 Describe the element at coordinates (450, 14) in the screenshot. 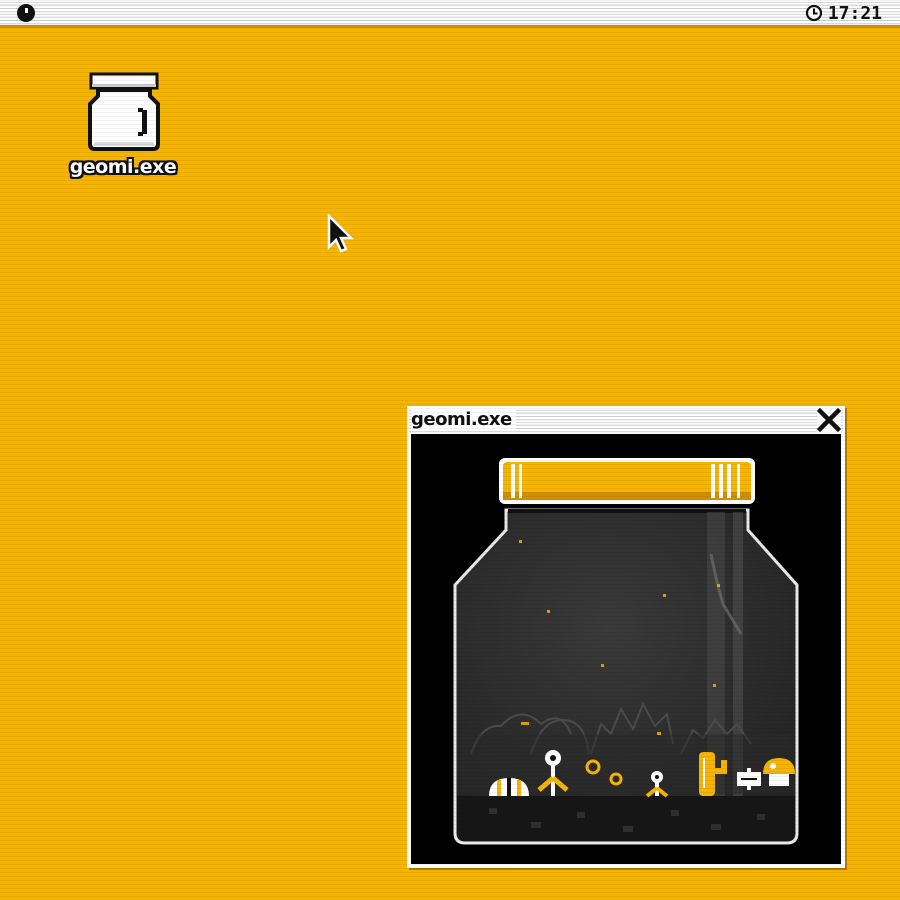

I see `menu-bar: 17:21` at that location.